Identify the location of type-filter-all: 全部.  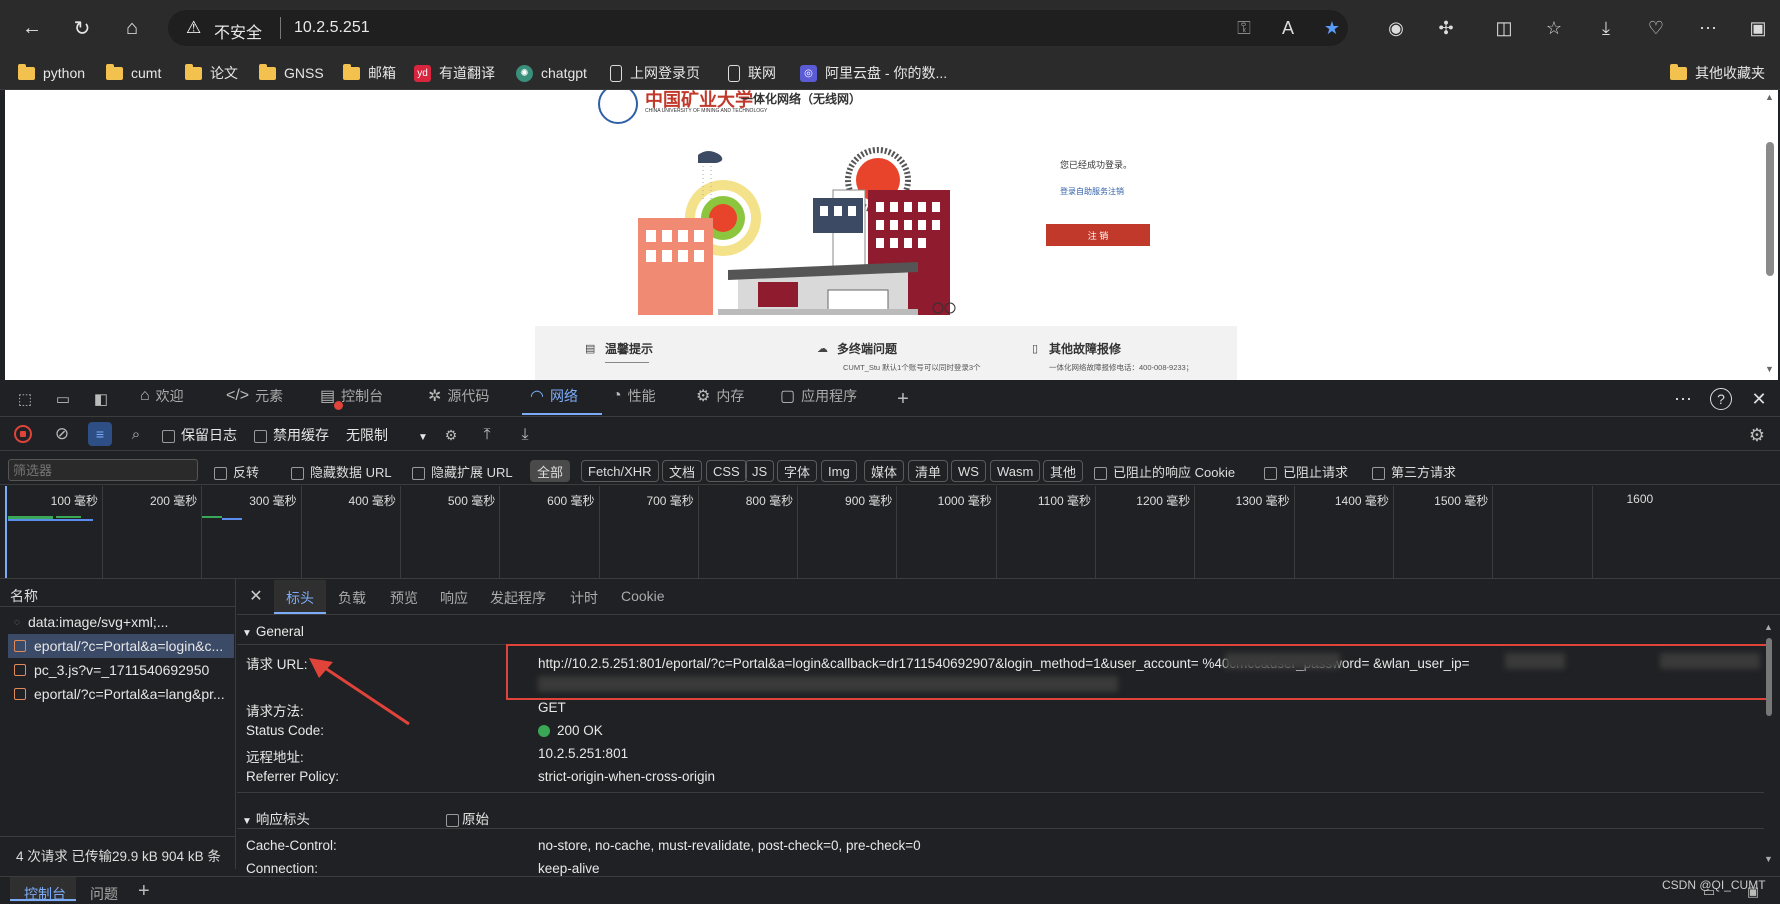
(550, 471).